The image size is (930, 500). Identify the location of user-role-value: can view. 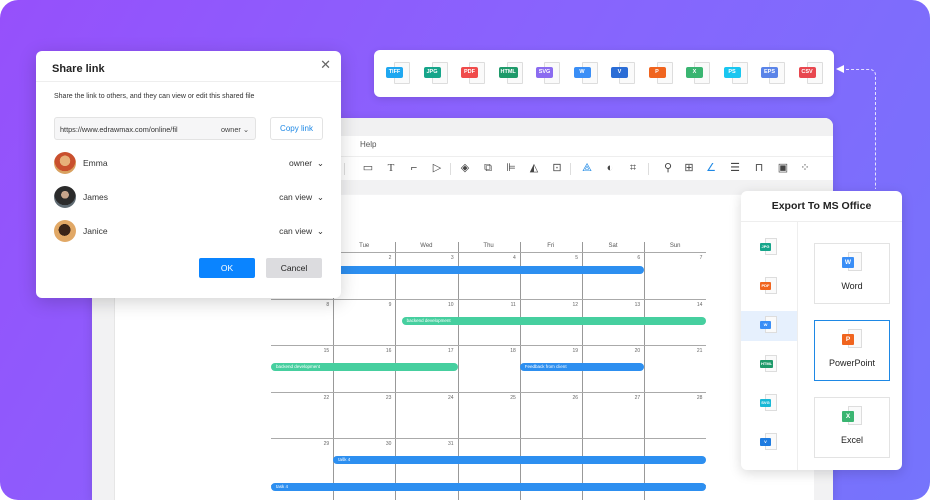
(296, 231).